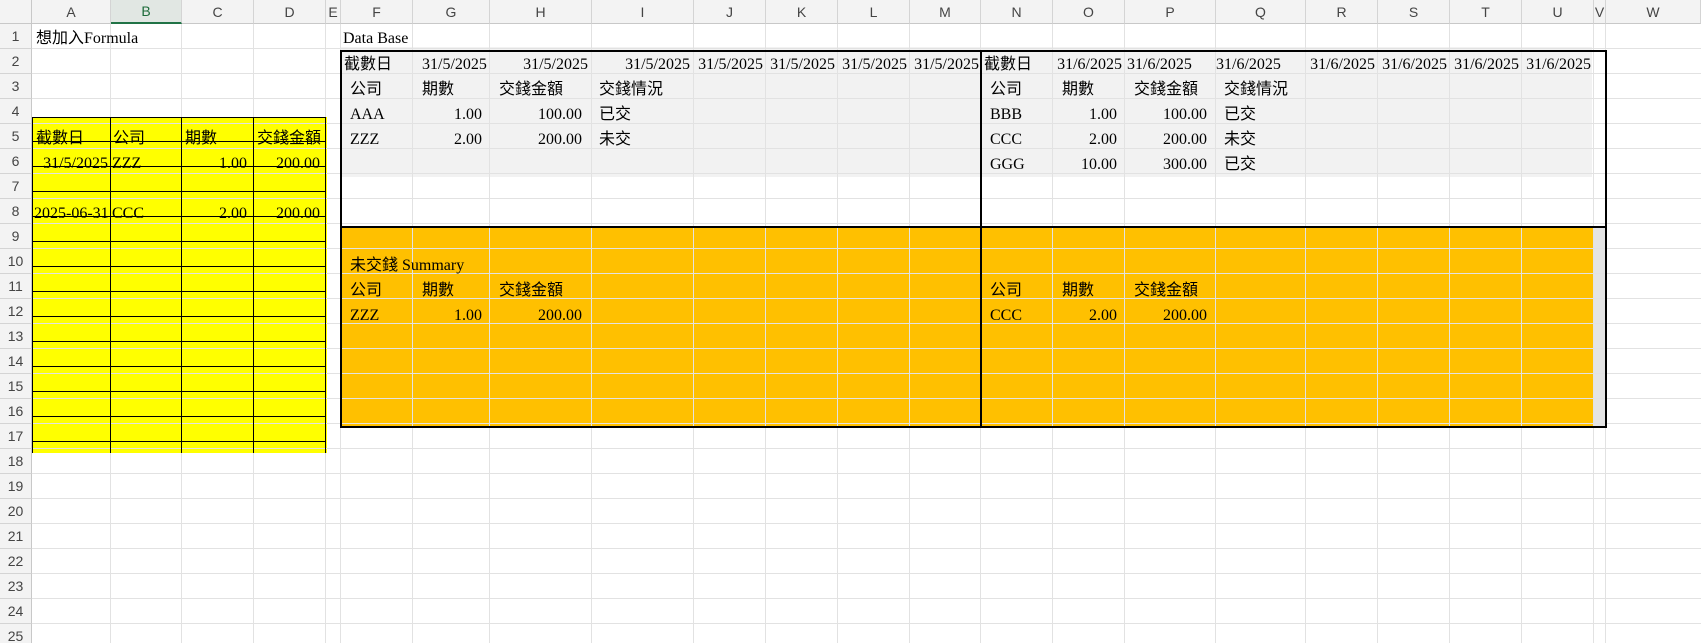  Describe the element at coordinates (16, 511) in the screenshot. I see `row-header-20: 20` at that location.